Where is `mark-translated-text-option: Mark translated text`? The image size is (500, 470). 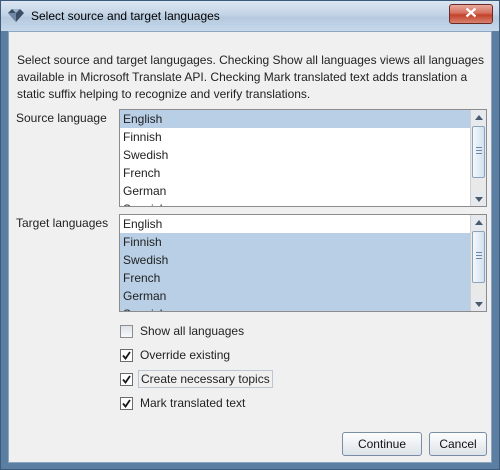 mark-translated-text-option: Mark translated text is located at coordinates (183, 403).